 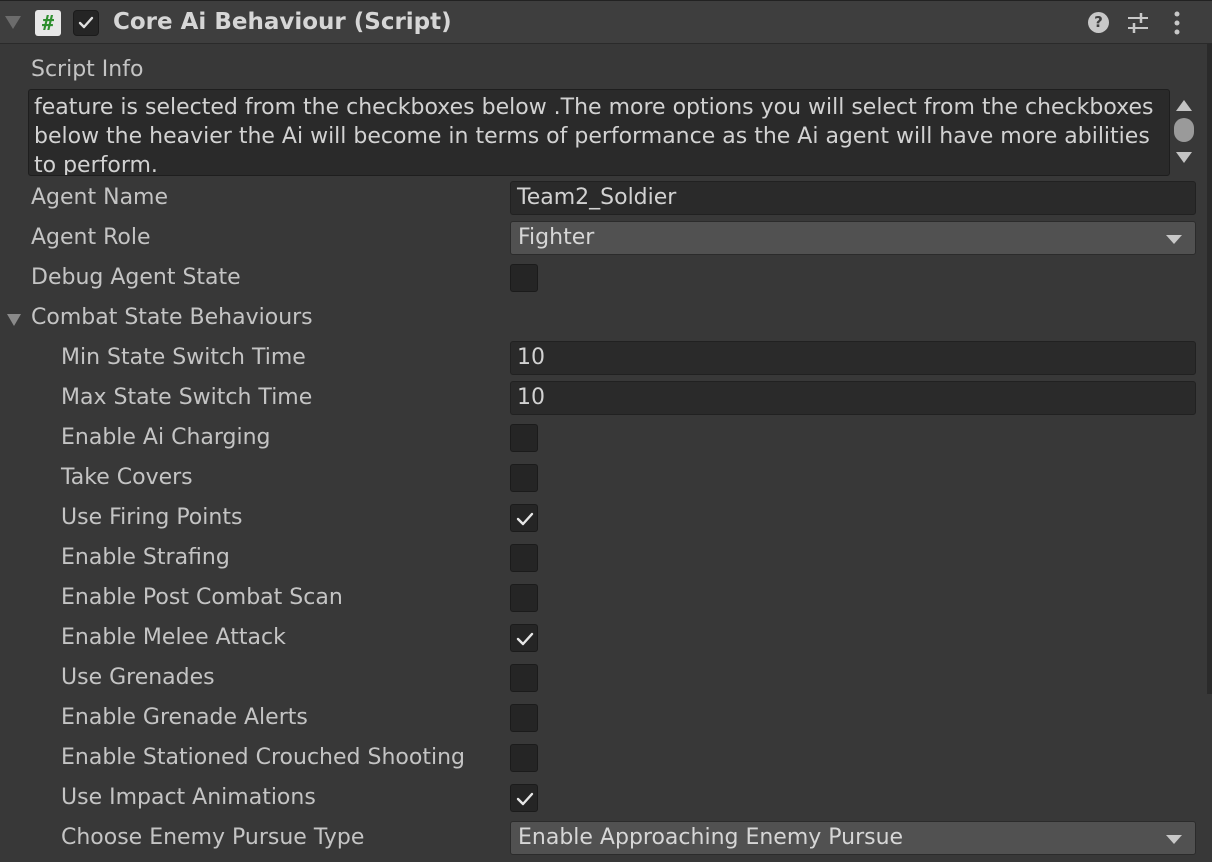 I want to click on component-header: # Core Ai Behaviour (Script) ?, so click(x=606, y=22).